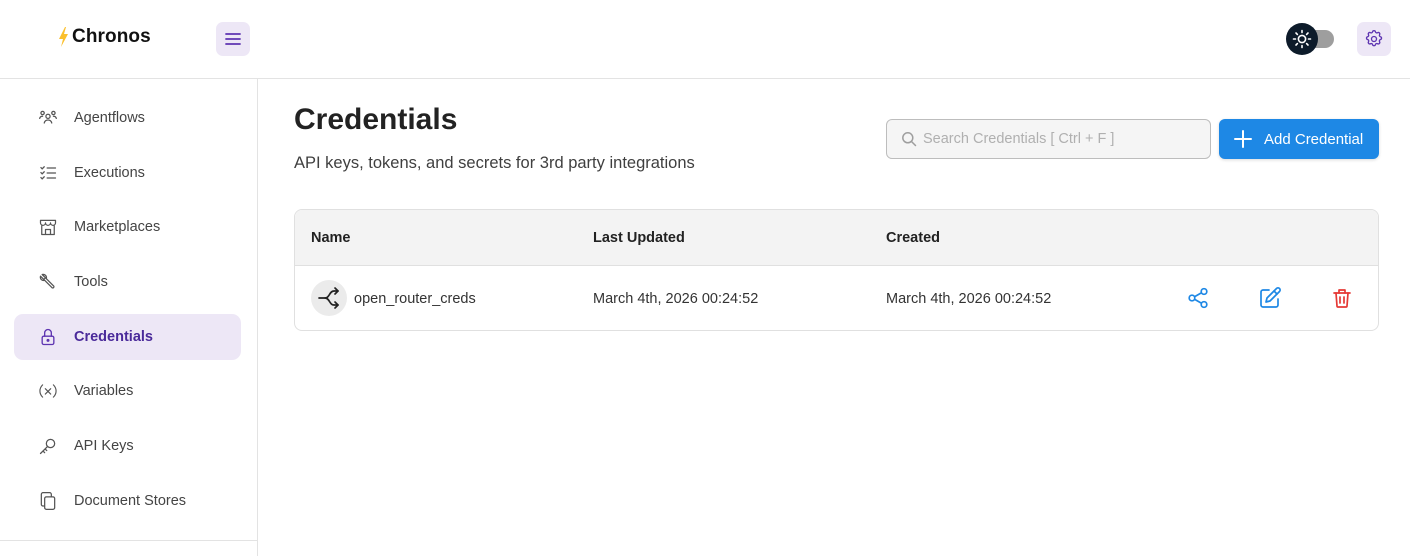 This screenshot has height=556, width=1410. Describe the element at coordinates (969, 299) in the screenshot. I see `credential-created: March 4th, 2026 00:24:52` at that location.